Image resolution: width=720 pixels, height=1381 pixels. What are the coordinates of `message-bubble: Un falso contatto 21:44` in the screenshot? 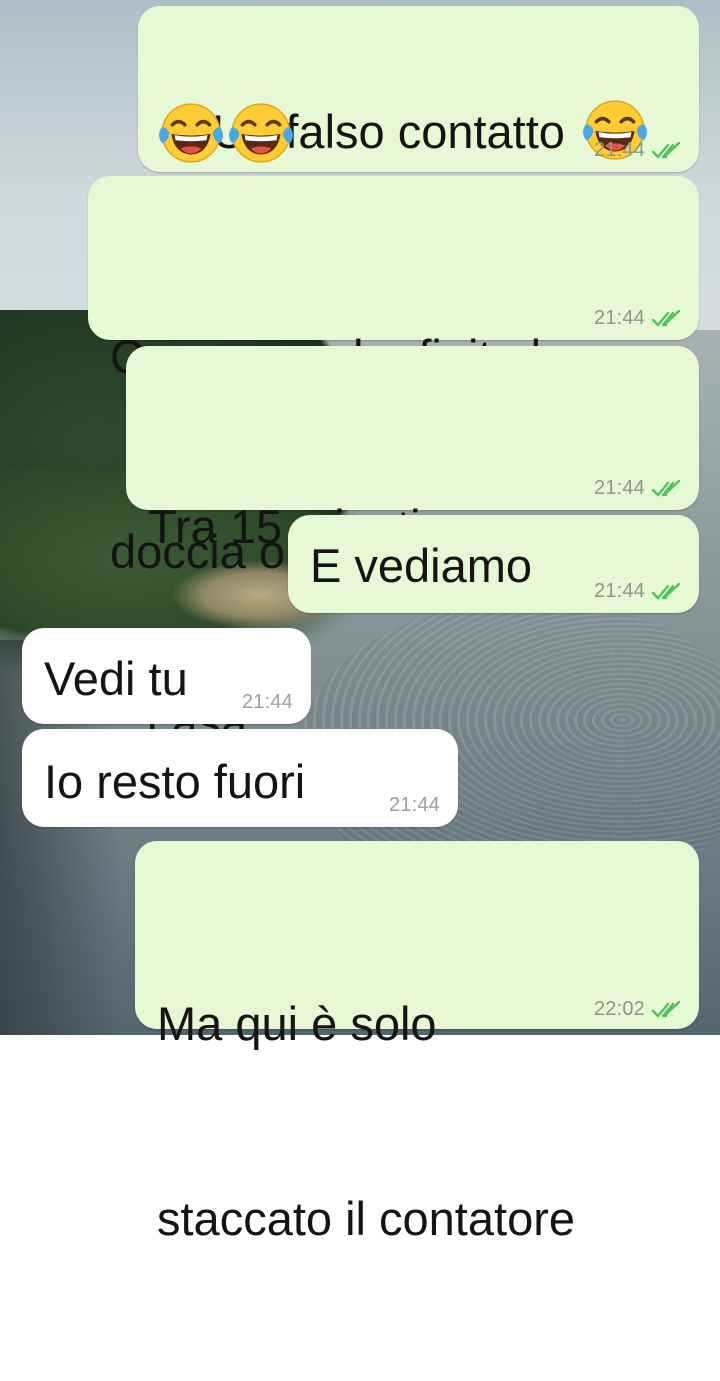 It's located at (418, 89).